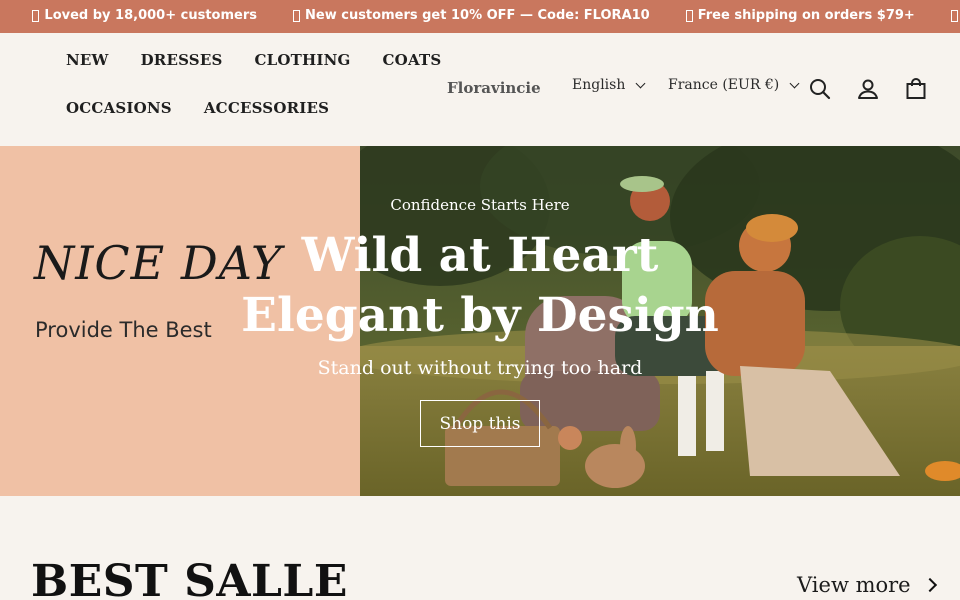 Image resolution: width=960 pixels, height=600 pixels. Describe the element at coordinates (724, 85) in the screenshot. I see `currency-label: France (EUR €)` at that location.